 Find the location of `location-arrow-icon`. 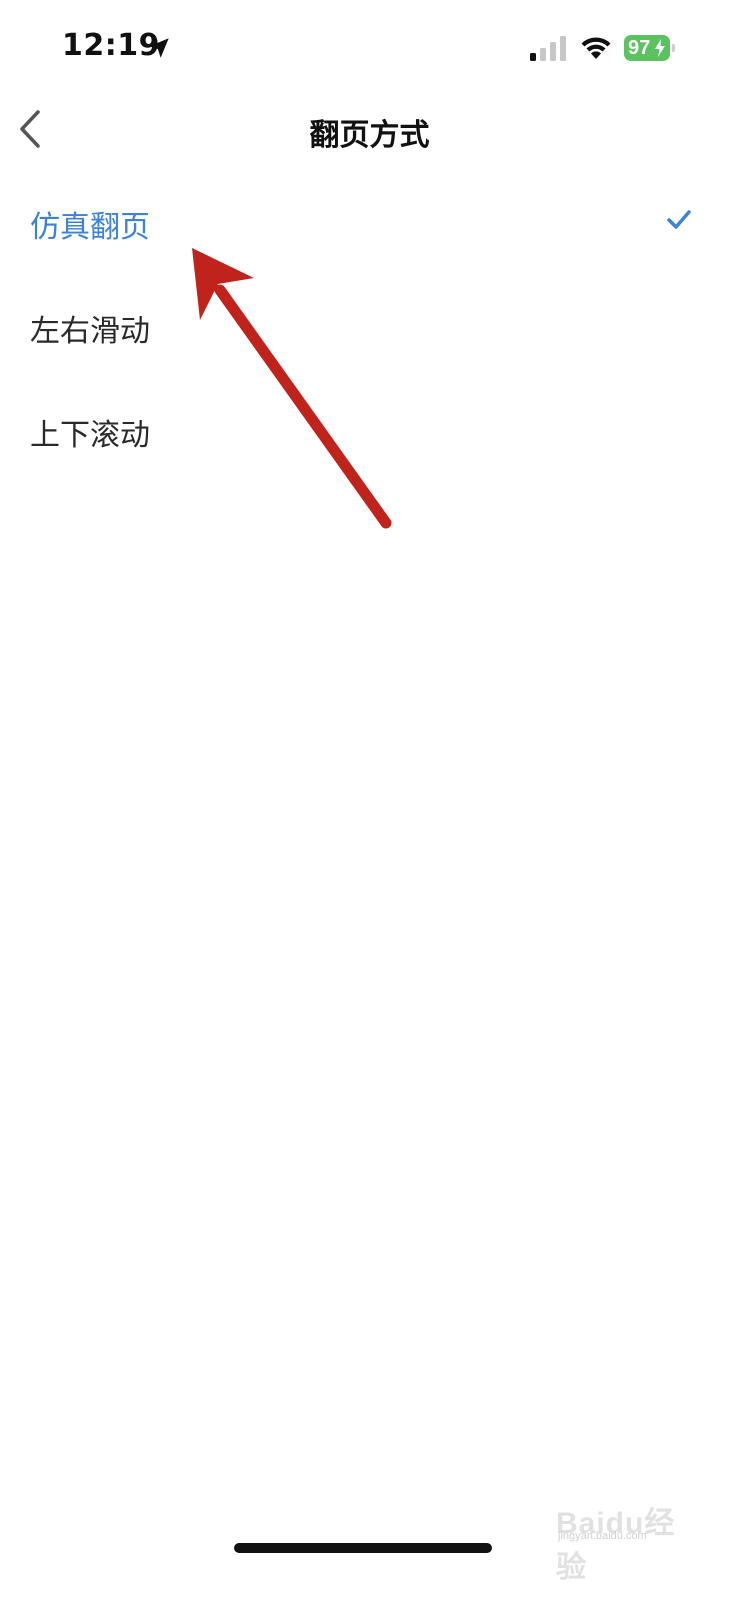

location-arrow-icon is located at coordinates (159, 48).